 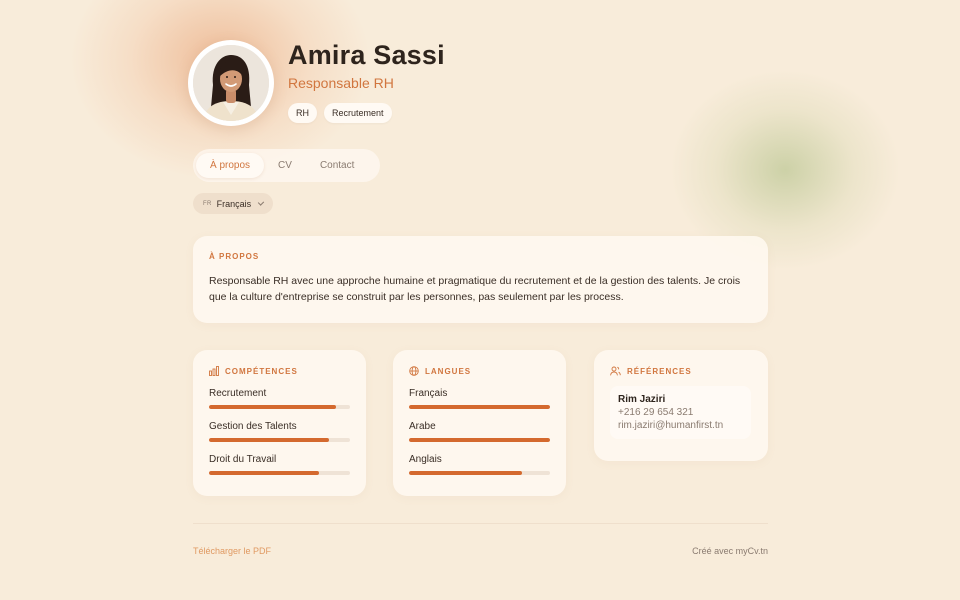 I want to click on skills-header: COMPÉTENCES, so click(x=279, y=371).